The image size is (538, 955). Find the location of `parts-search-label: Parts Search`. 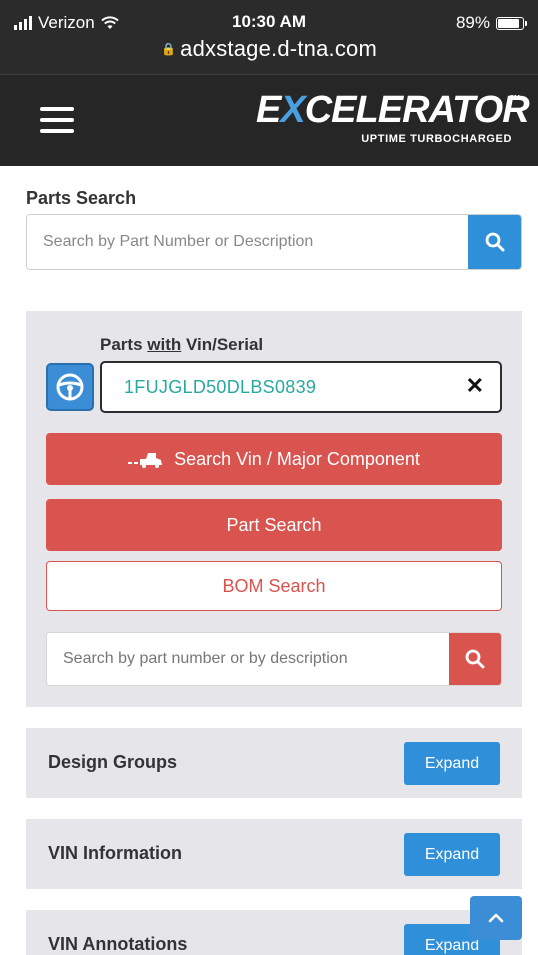

parts-search-label: Parts Search is located at coordinates (81, 198).